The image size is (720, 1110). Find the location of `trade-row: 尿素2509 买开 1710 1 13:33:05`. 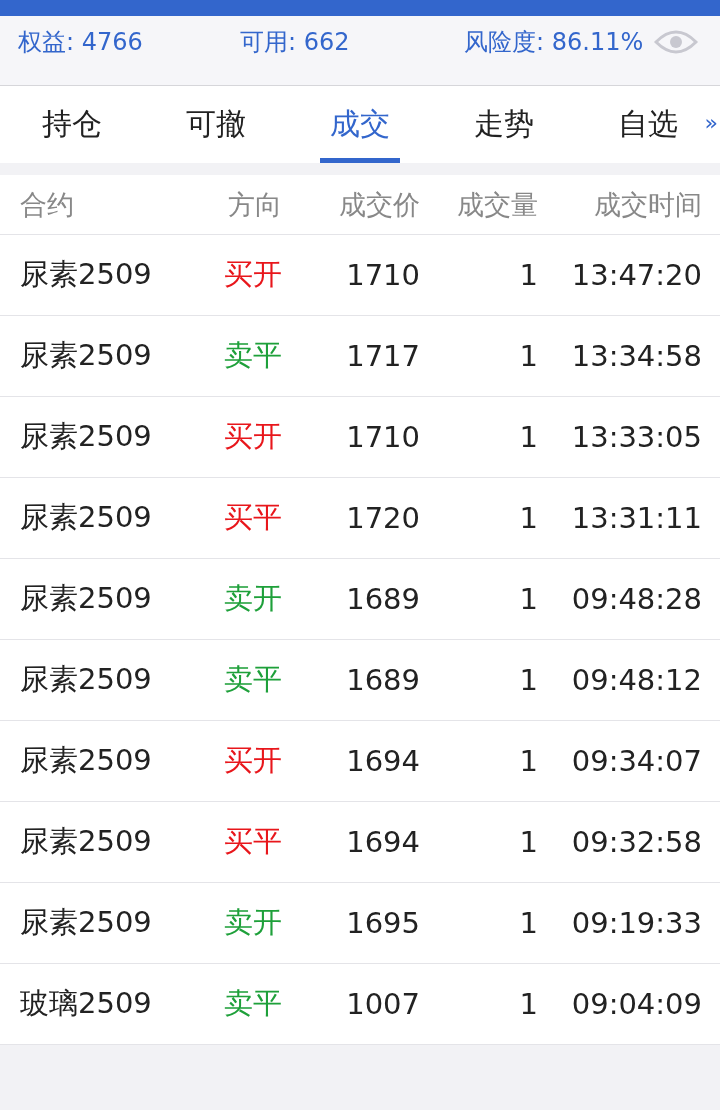

trade-row: 尿素2509 买开 1710 1 13:33:05 is located at coordinates (360, 437).